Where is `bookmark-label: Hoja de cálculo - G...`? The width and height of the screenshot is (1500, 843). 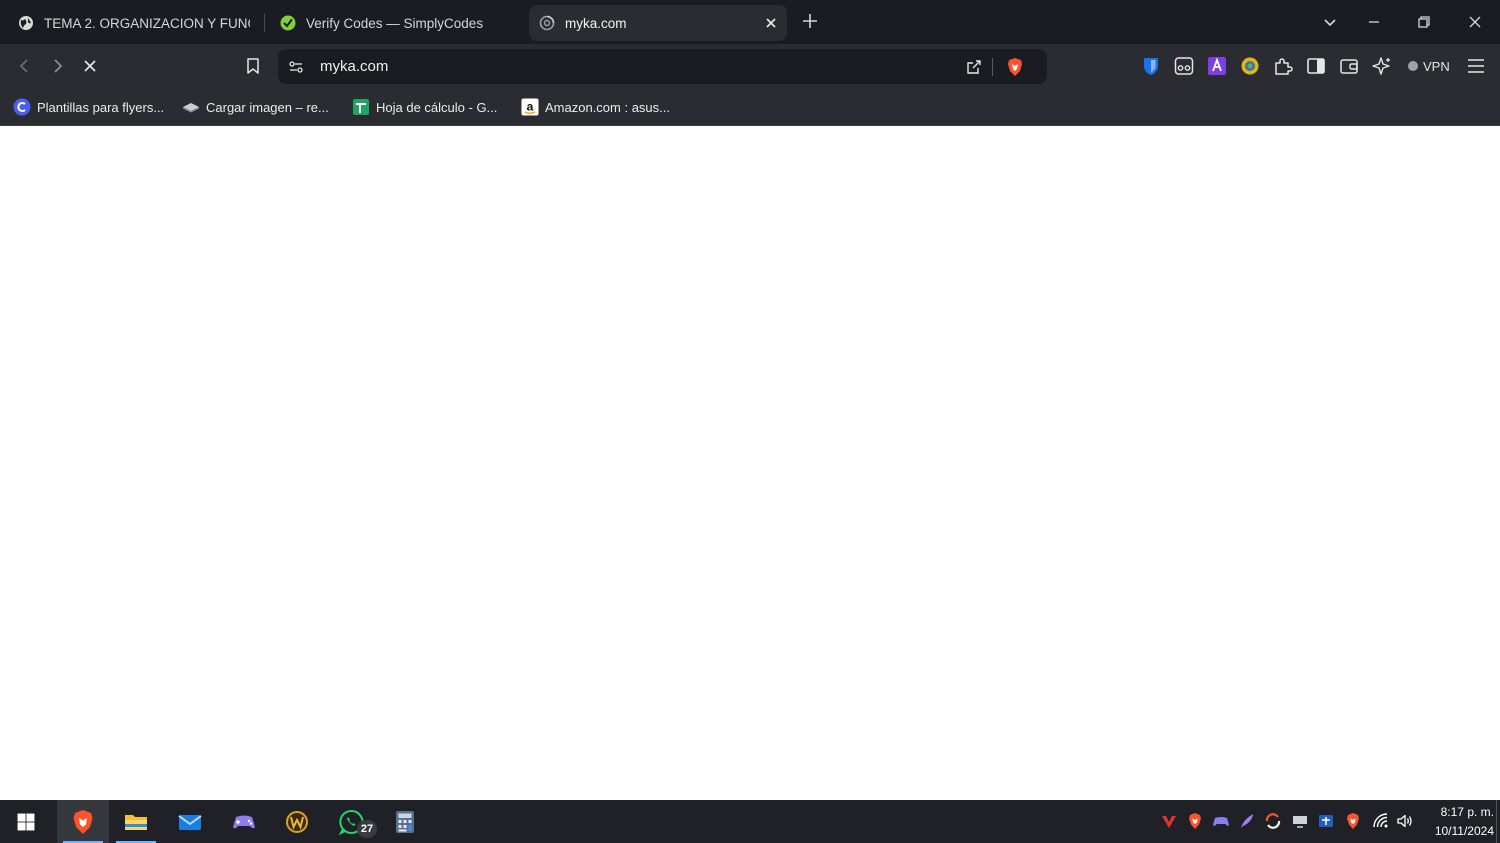
bookmark-label: Hoja de cálculo - G... is located at coordinates (437, 107).